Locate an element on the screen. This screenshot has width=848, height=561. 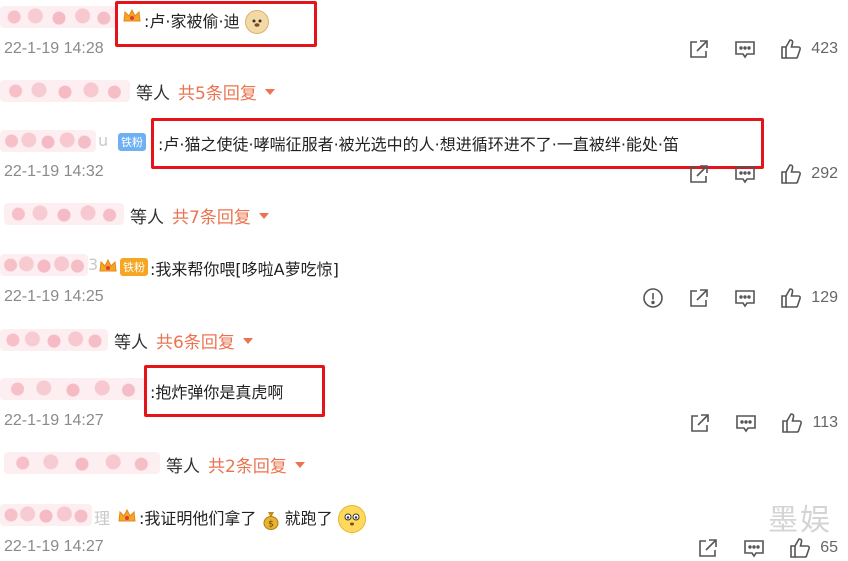
comment-time: 22-1-19 14:32 is located at coordinates (54, 171).